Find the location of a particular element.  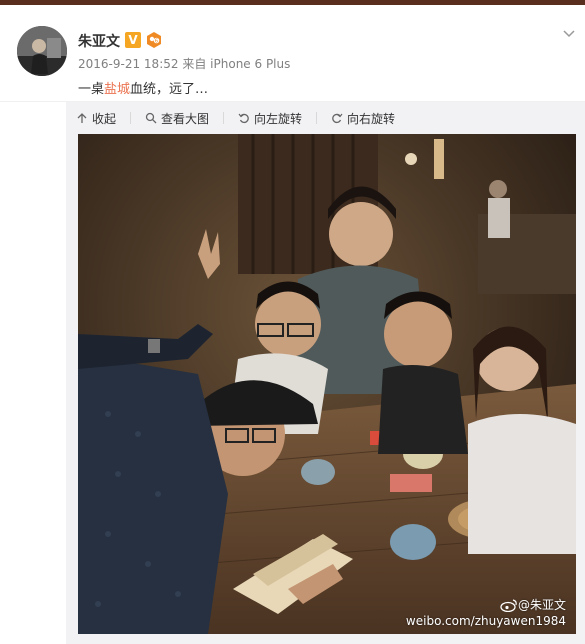

post-meta: 2016-9-21 18:52 来自 iPhone 6 Plus is located at coordinates (184, 63).